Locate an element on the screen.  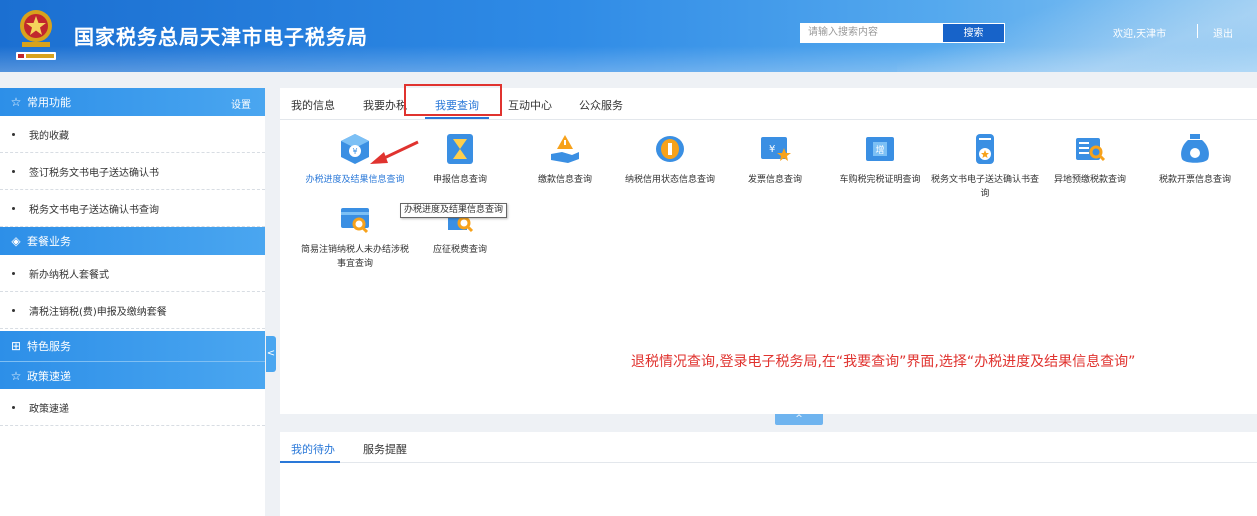
payment-hand-icon is located at coordinates (565, 149).